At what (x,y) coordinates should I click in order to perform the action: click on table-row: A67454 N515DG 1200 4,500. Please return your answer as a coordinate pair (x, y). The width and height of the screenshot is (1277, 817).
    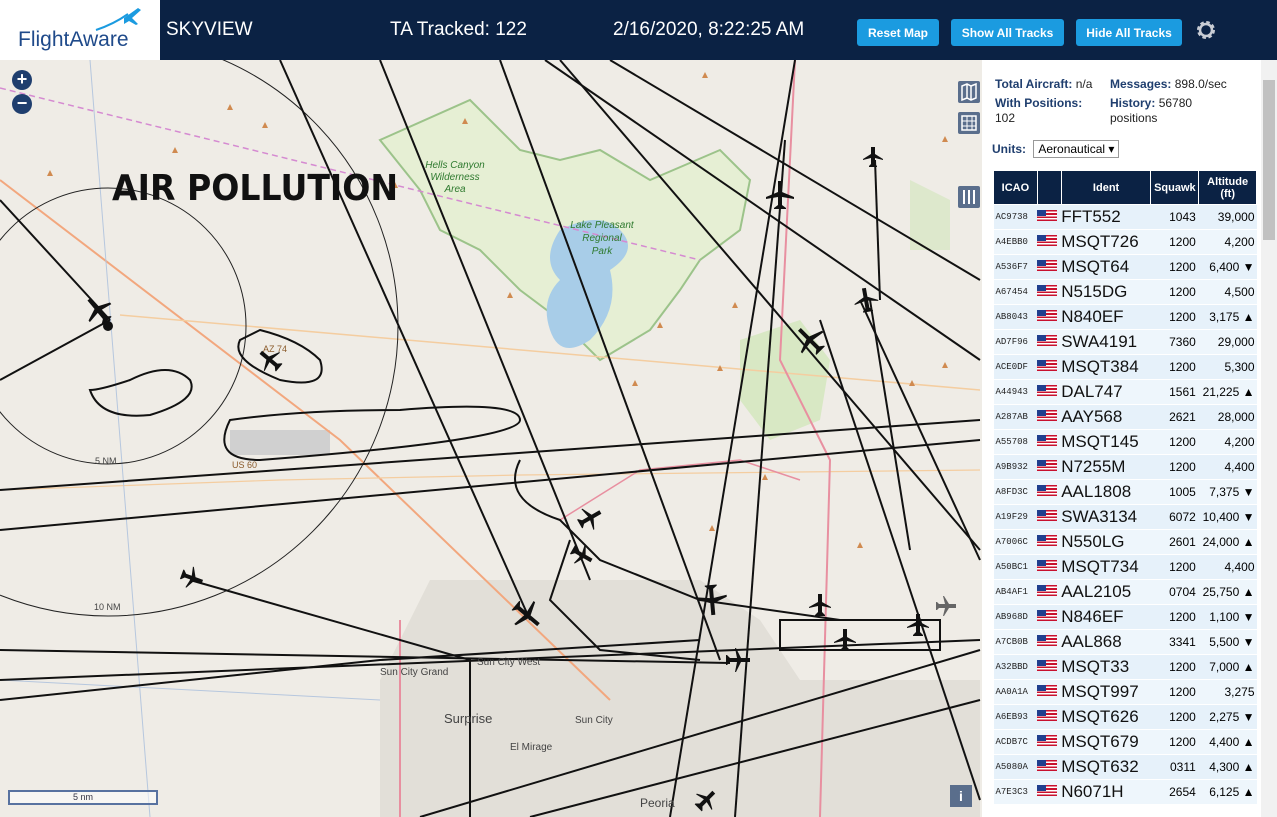
    Looking at the image, I should click on (1125, 292).